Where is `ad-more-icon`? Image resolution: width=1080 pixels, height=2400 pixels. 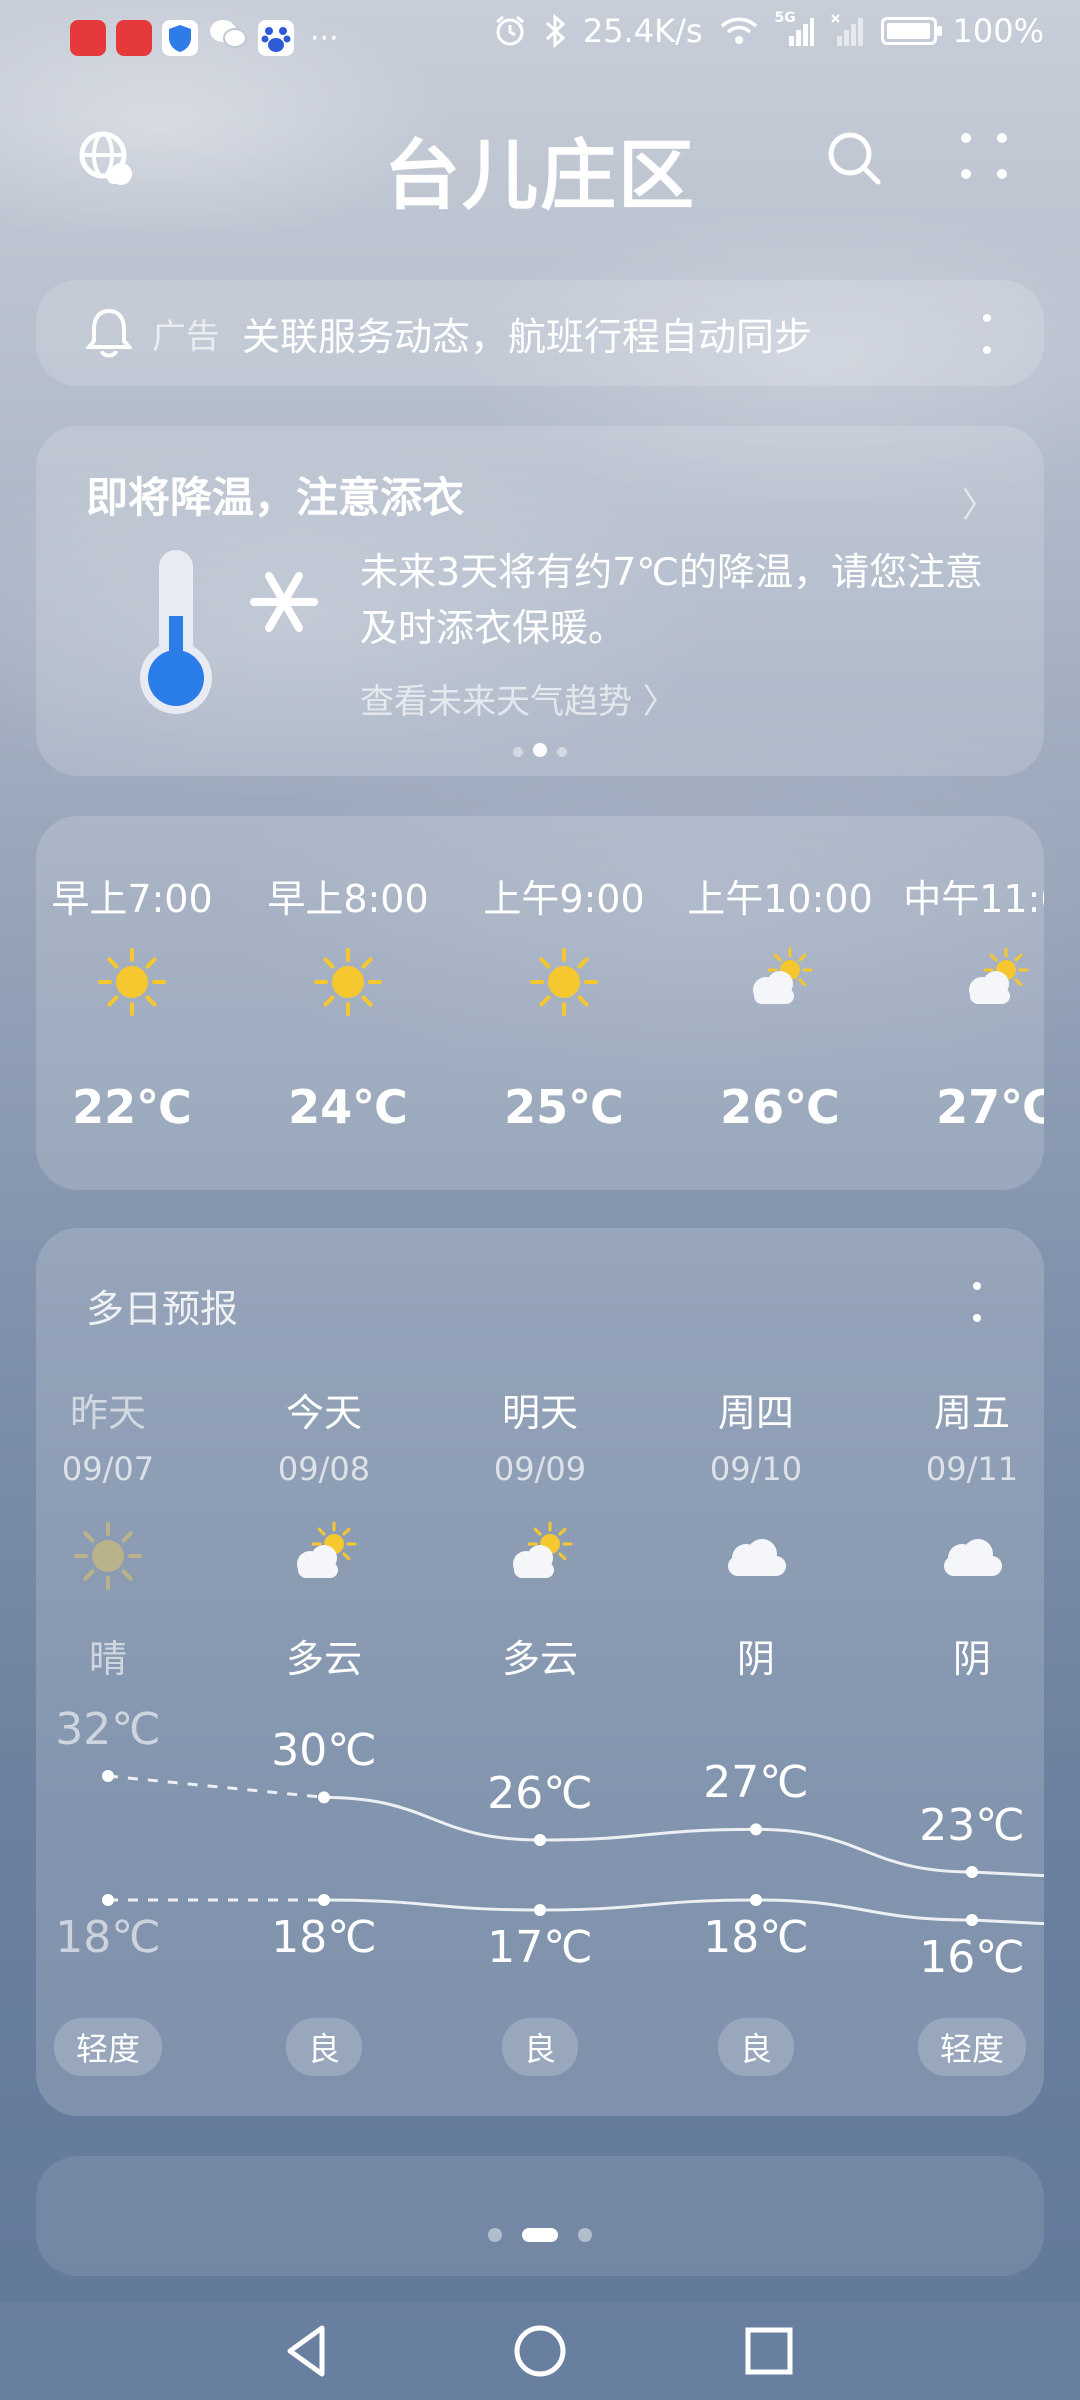 ad-more-icon is located at coordinates (987, 334).